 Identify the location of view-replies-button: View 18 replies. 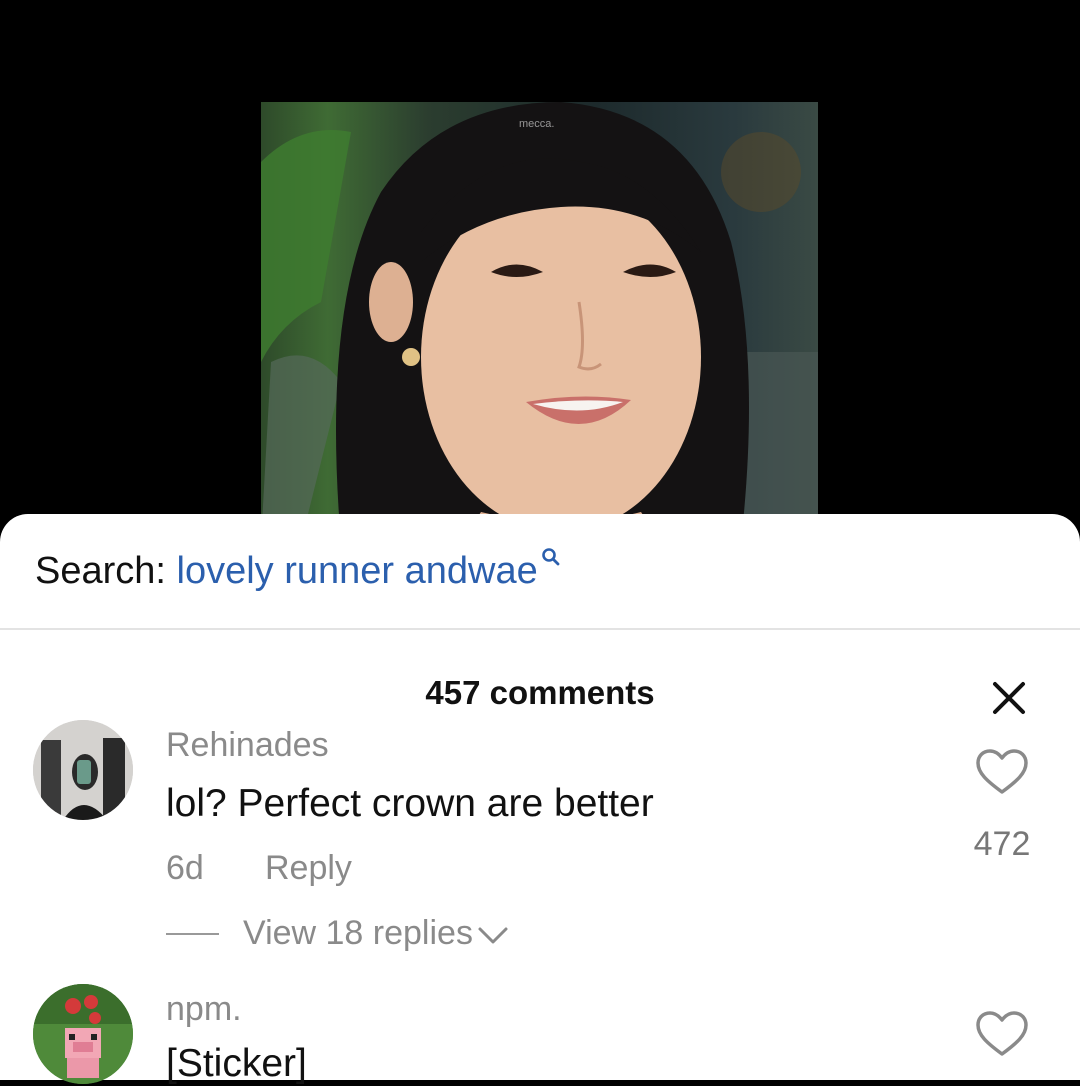
(376, 933).